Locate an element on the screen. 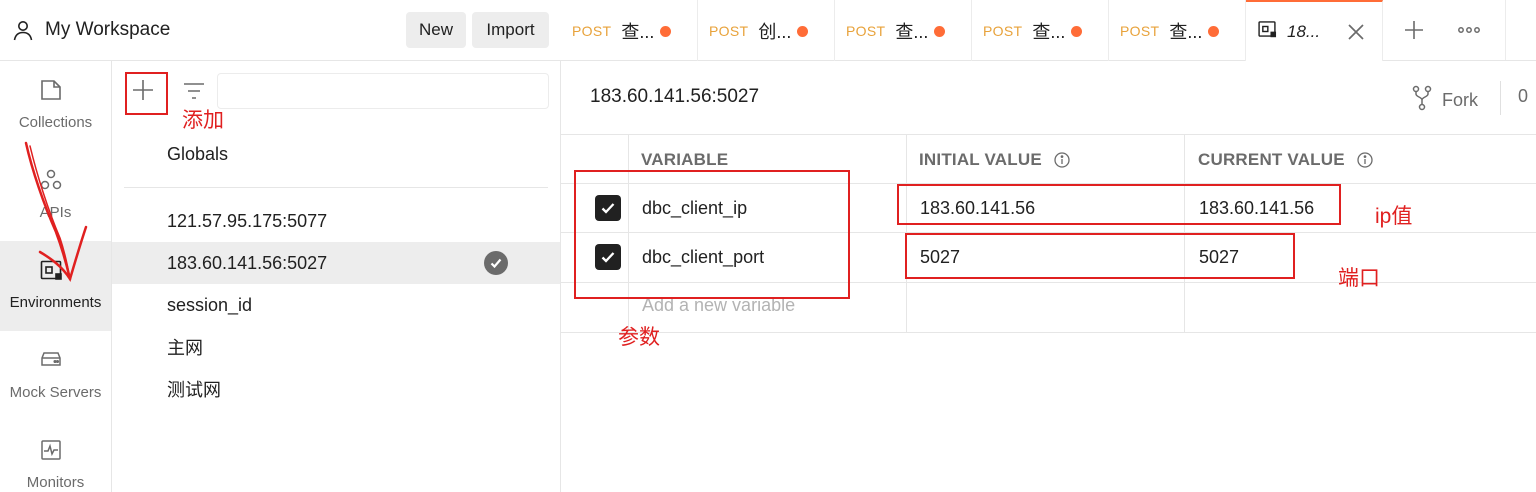 Image resolution: width=1536 pixels, height=492 pixels. environment-name: 测试网 is located at coordinates (194, 390).